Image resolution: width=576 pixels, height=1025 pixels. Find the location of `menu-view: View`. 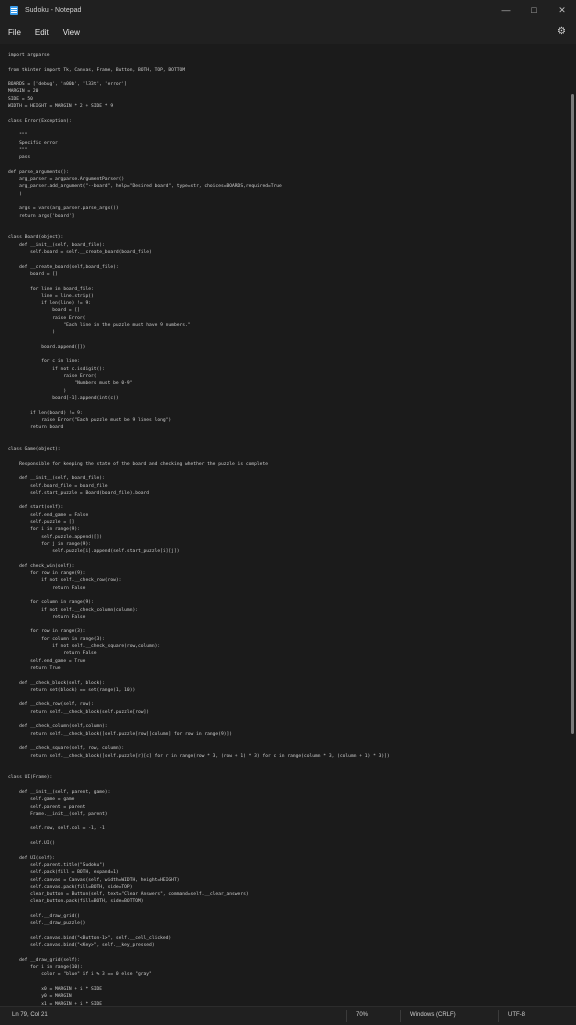

menu-view: View is located at coordinates (71, 32).